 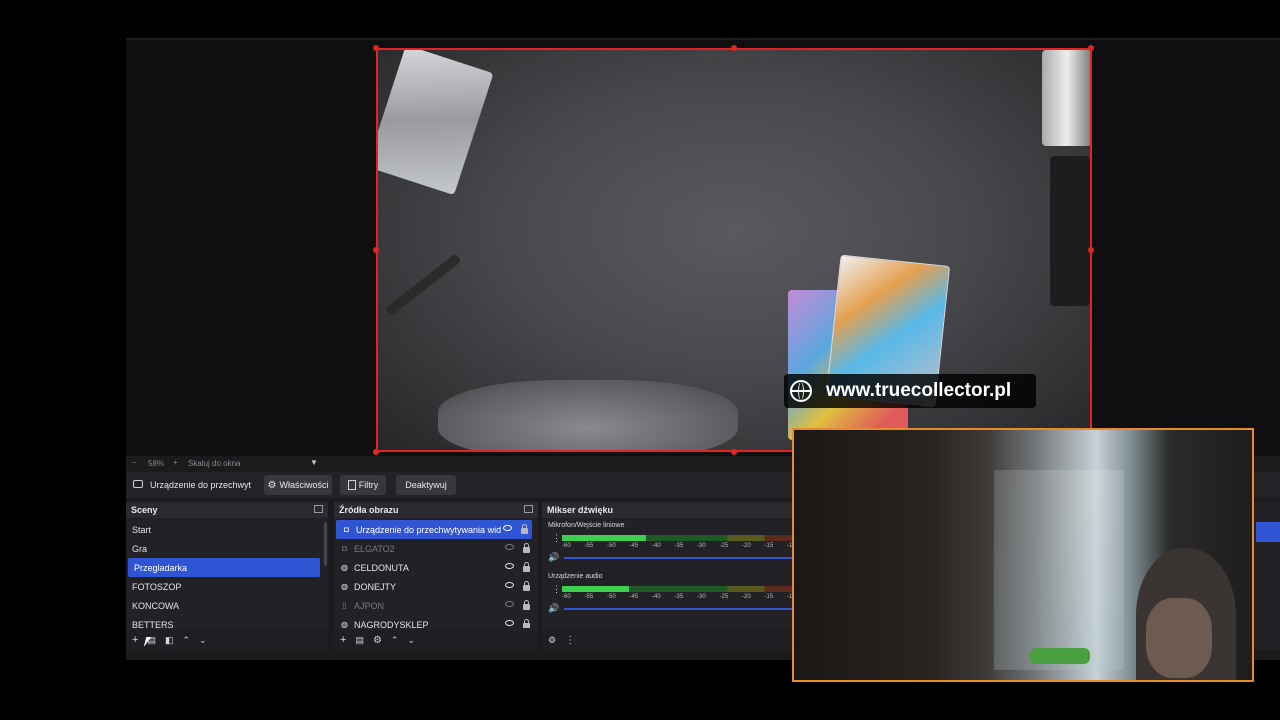 What do you see at coordinates (227, 622) in the screenshot?
I see `scene-item: BETTERS` at bounding box center [227, 622].